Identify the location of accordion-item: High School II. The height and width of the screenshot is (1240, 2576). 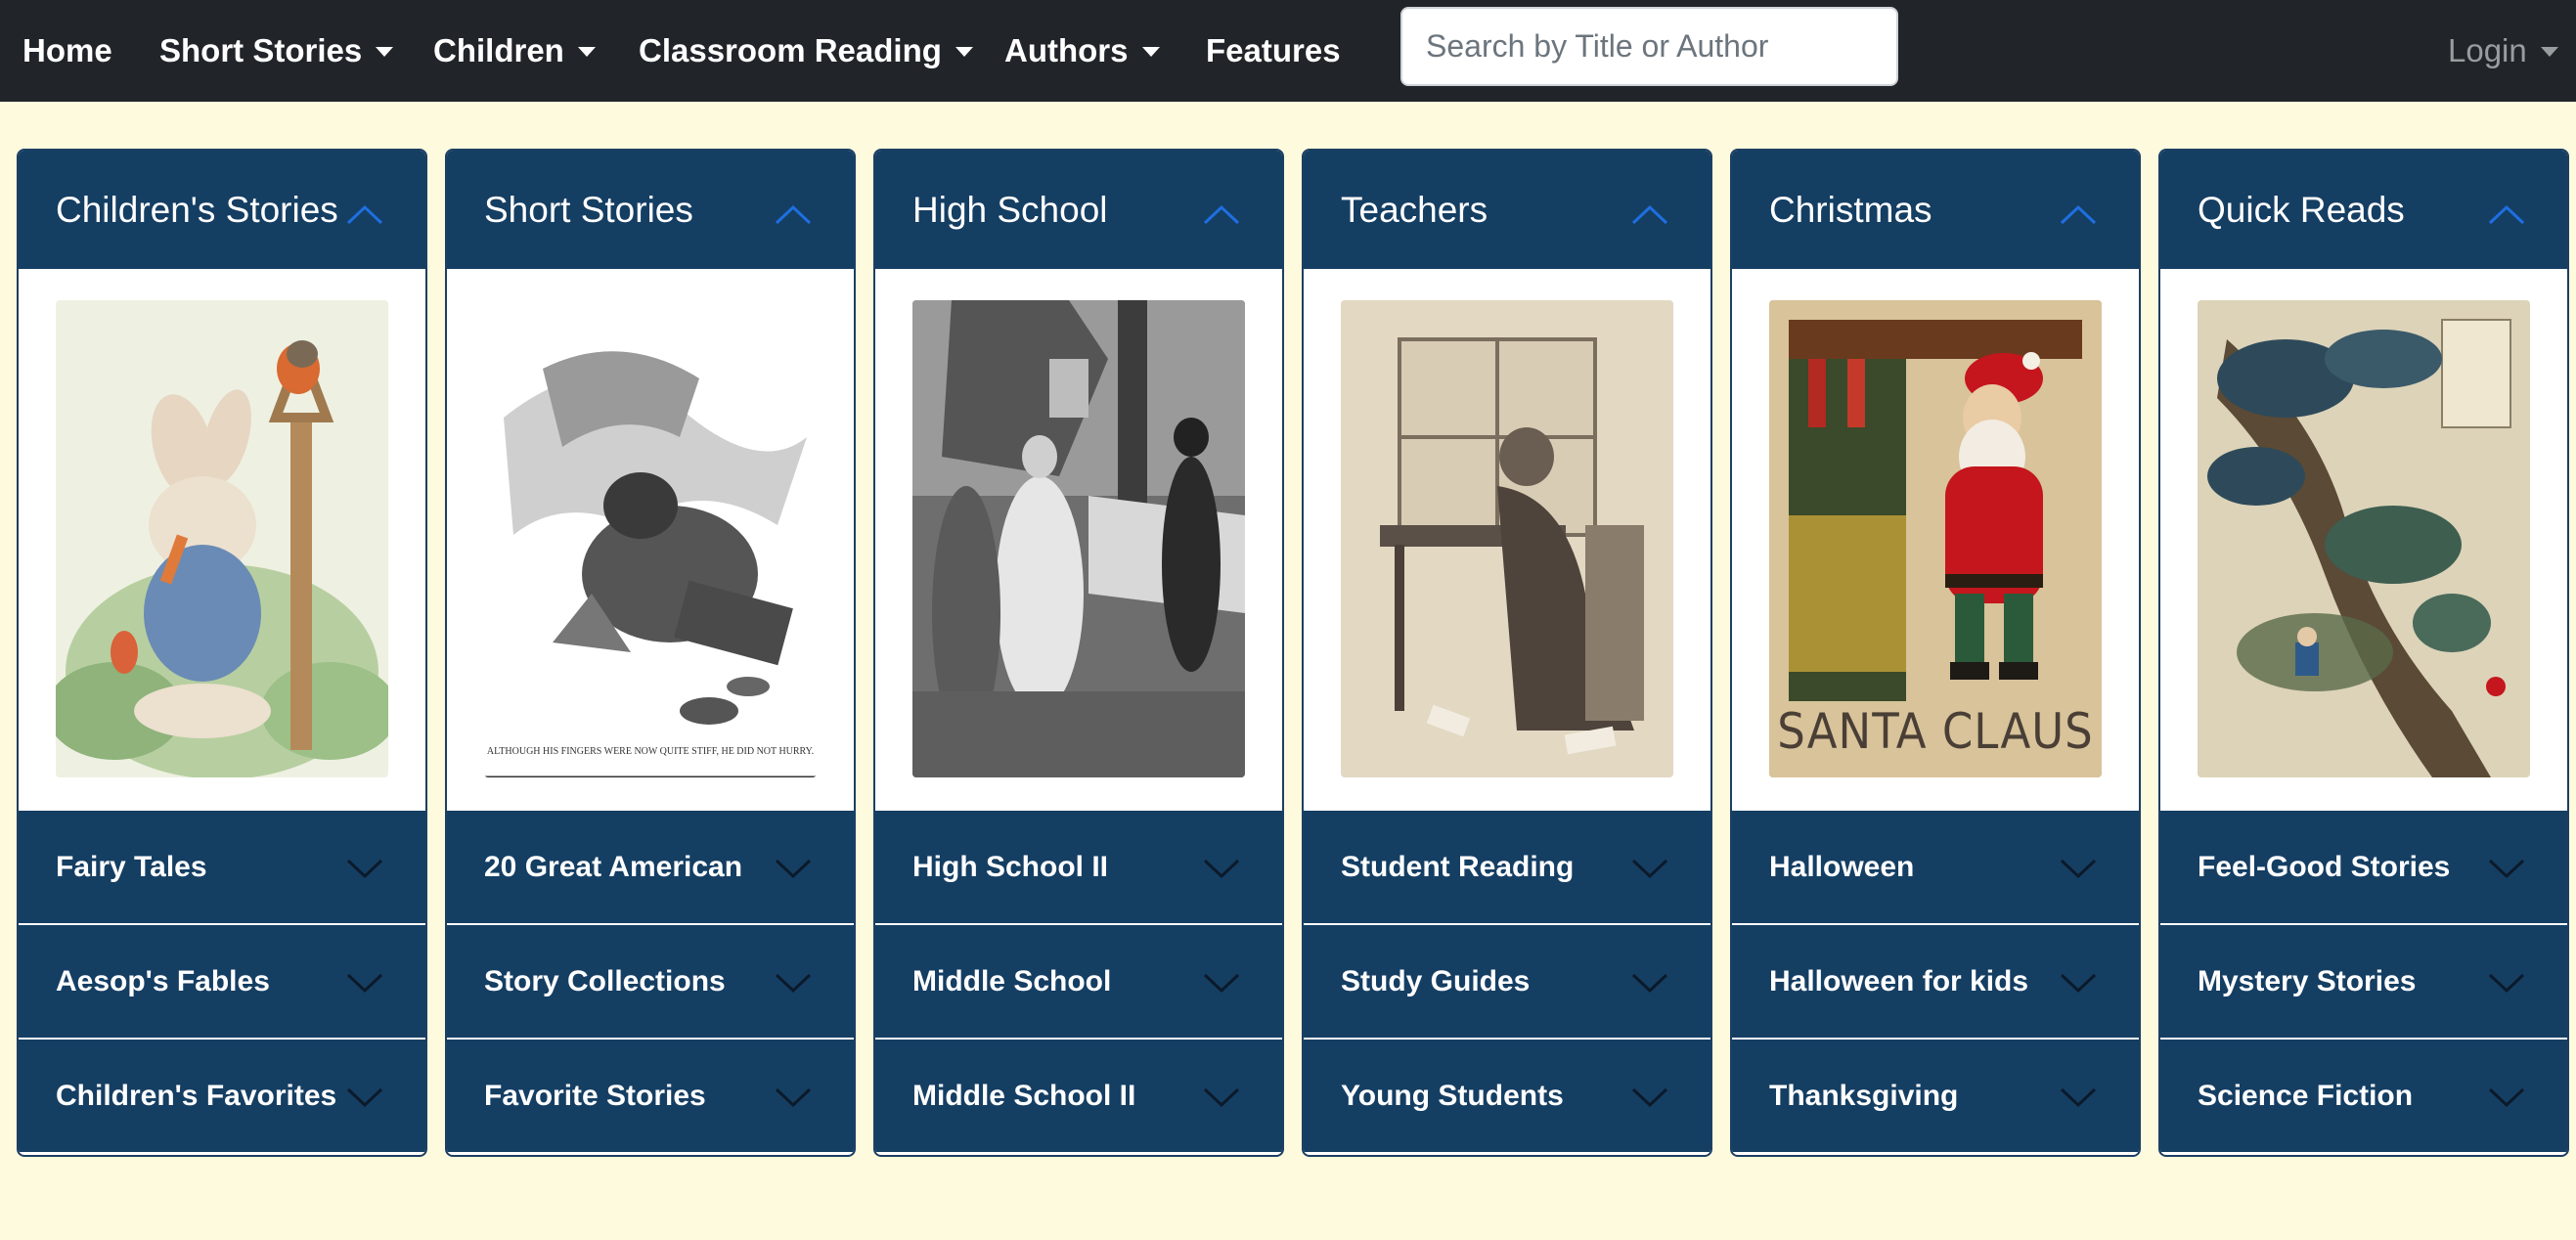
(1078, 866).